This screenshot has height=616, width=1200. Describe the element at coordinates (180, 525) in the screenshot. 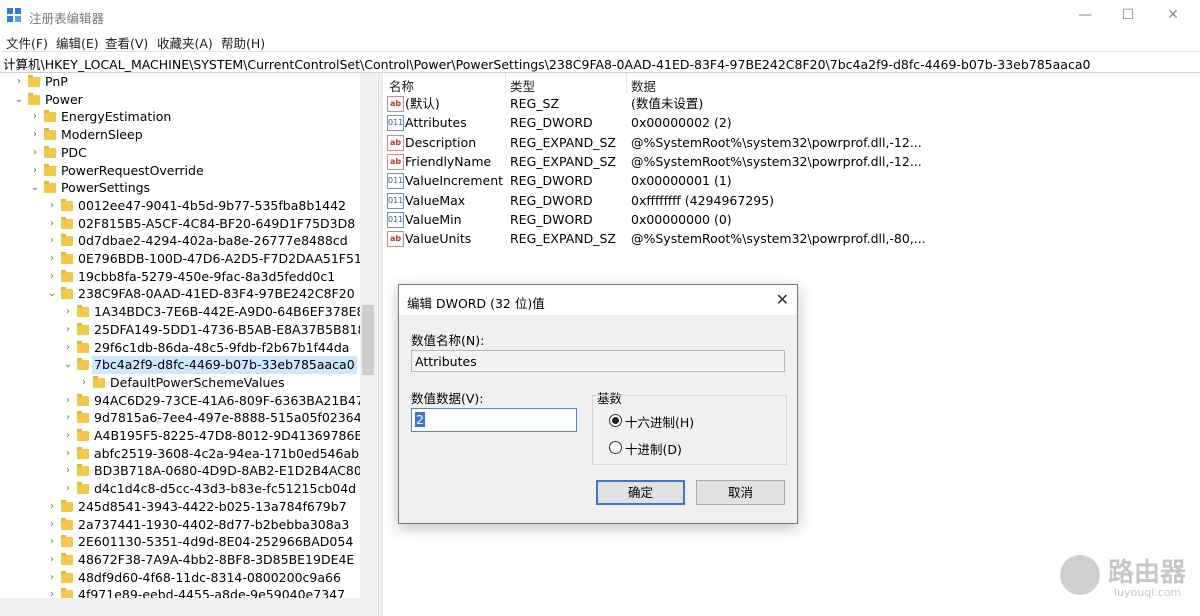

I see `tree-node: › 2a737441-1930-4402-8d77-b2bebba308a3` at that location.